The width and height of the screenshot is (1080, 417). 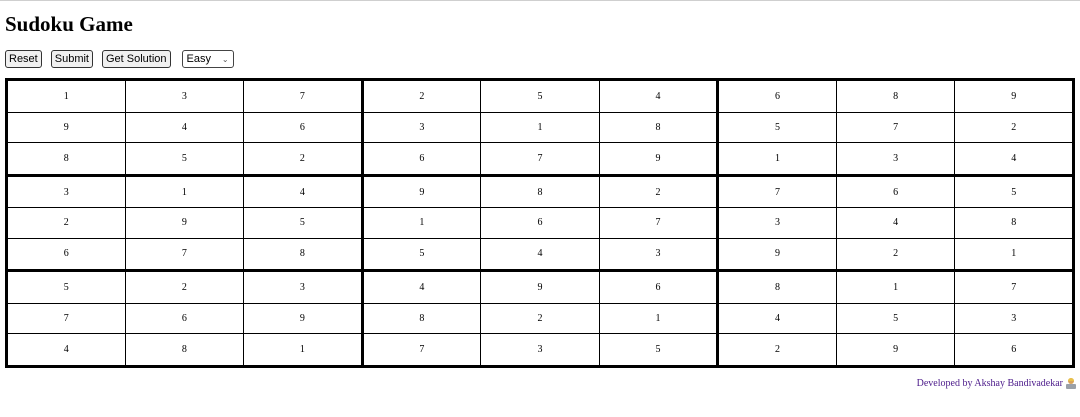 I want to click on credit-text: Developed by Akshay Bandivadekar, so click(x=989, y=383).